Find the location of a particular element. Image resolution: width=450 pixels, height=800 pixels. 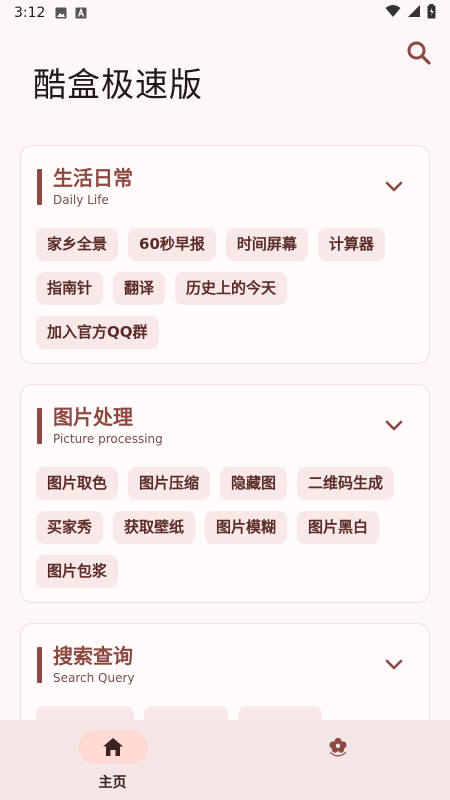

chip-today-in-history: 历史上的今天 is located at coordinates (231, 288).